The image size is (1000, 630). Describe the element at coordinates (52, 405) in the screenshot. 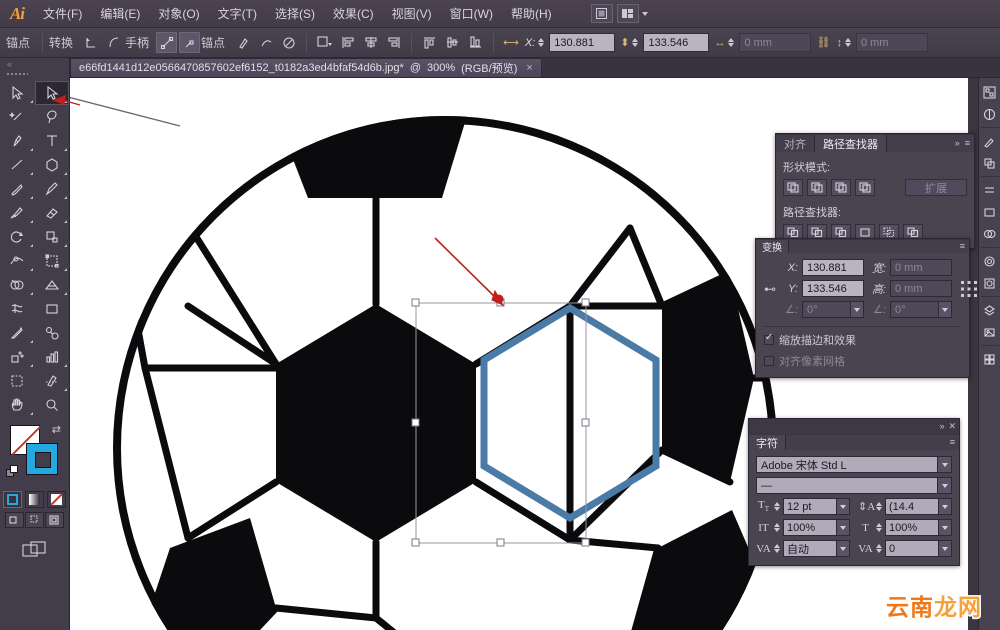

I see `zoom-tool` at that location.